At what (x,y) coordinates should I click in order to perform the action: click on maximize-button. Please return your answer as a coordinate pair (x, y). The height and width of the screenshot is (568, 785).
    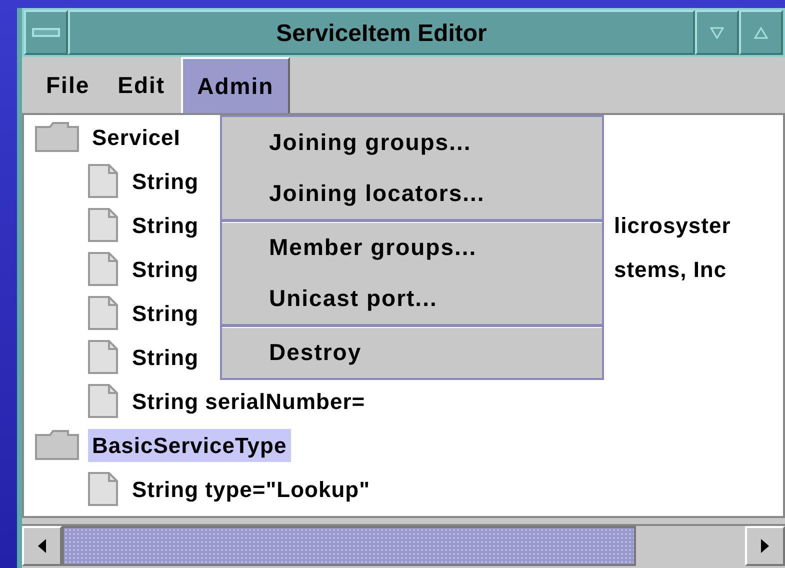
    Looking at the image, I should click on (761, 32).